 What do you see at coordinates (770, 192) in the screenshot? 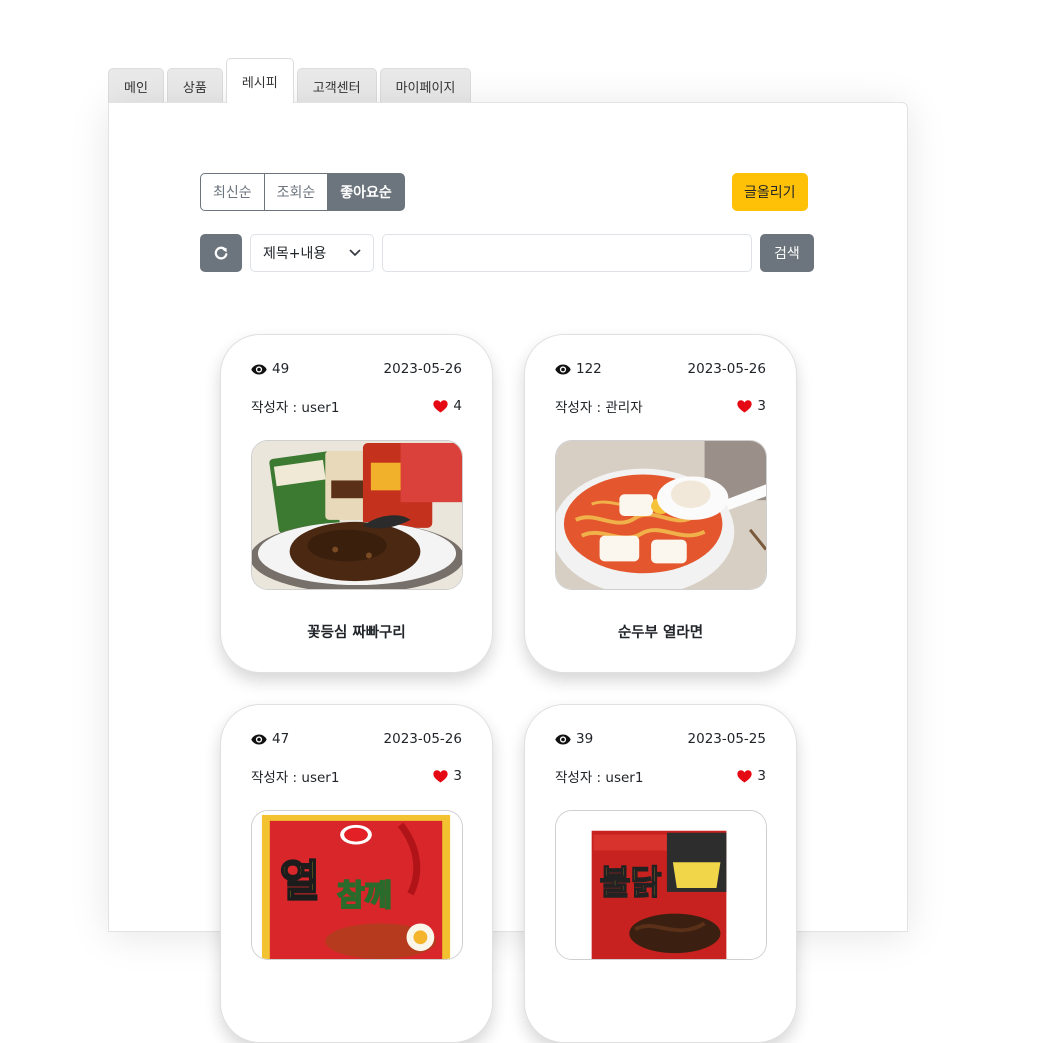
I see `write-post-button: 글올리기` at bounding box center [770, 192].